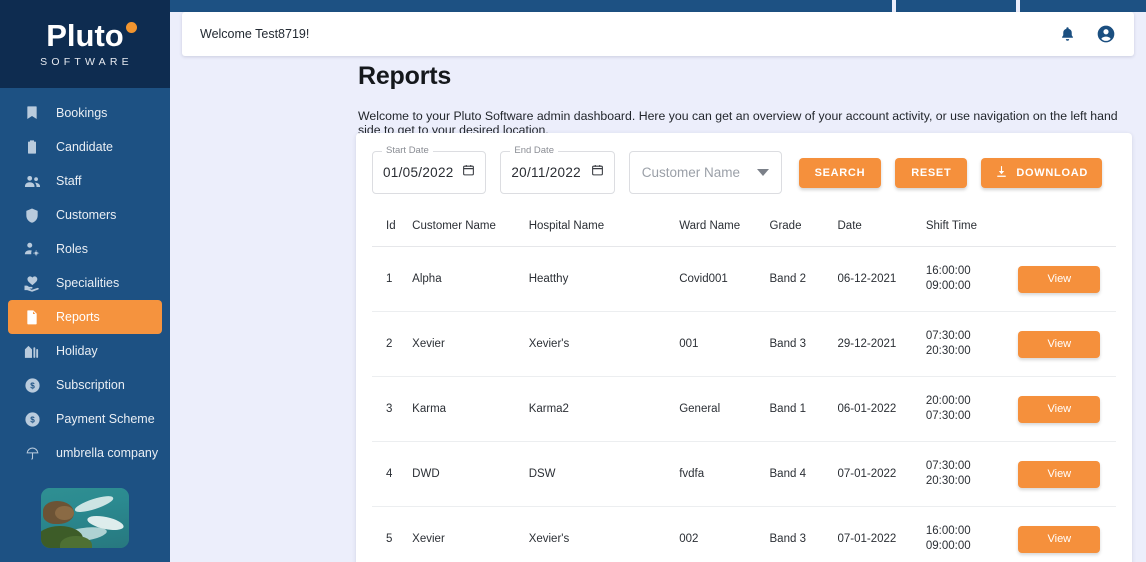 This screenshot has width=1146, height=562. I want to click on sidebar-item-label: Reports, so click(78, 317).